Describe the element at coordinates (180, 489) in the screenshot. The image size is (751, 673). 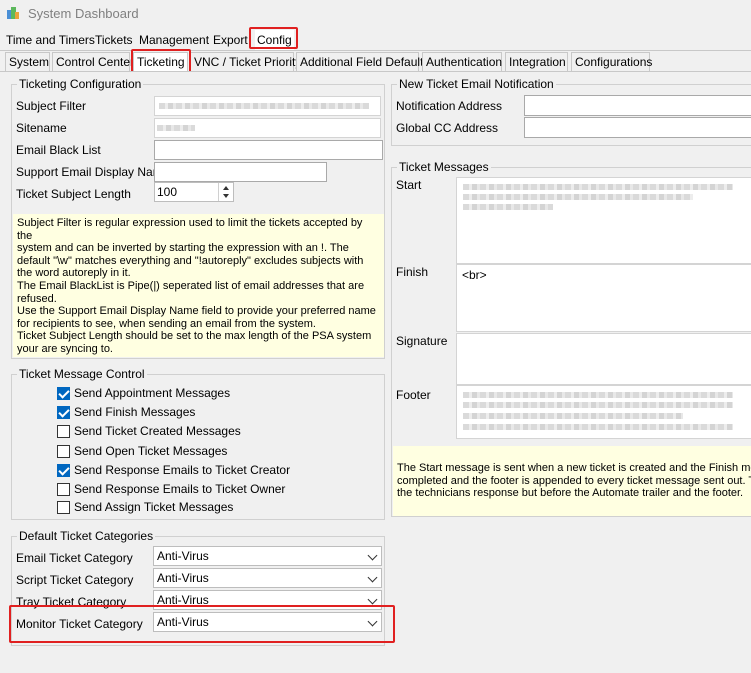
I see `send-response-emails-owner-label: Send Response Emails to Ticket Owner` at that location.